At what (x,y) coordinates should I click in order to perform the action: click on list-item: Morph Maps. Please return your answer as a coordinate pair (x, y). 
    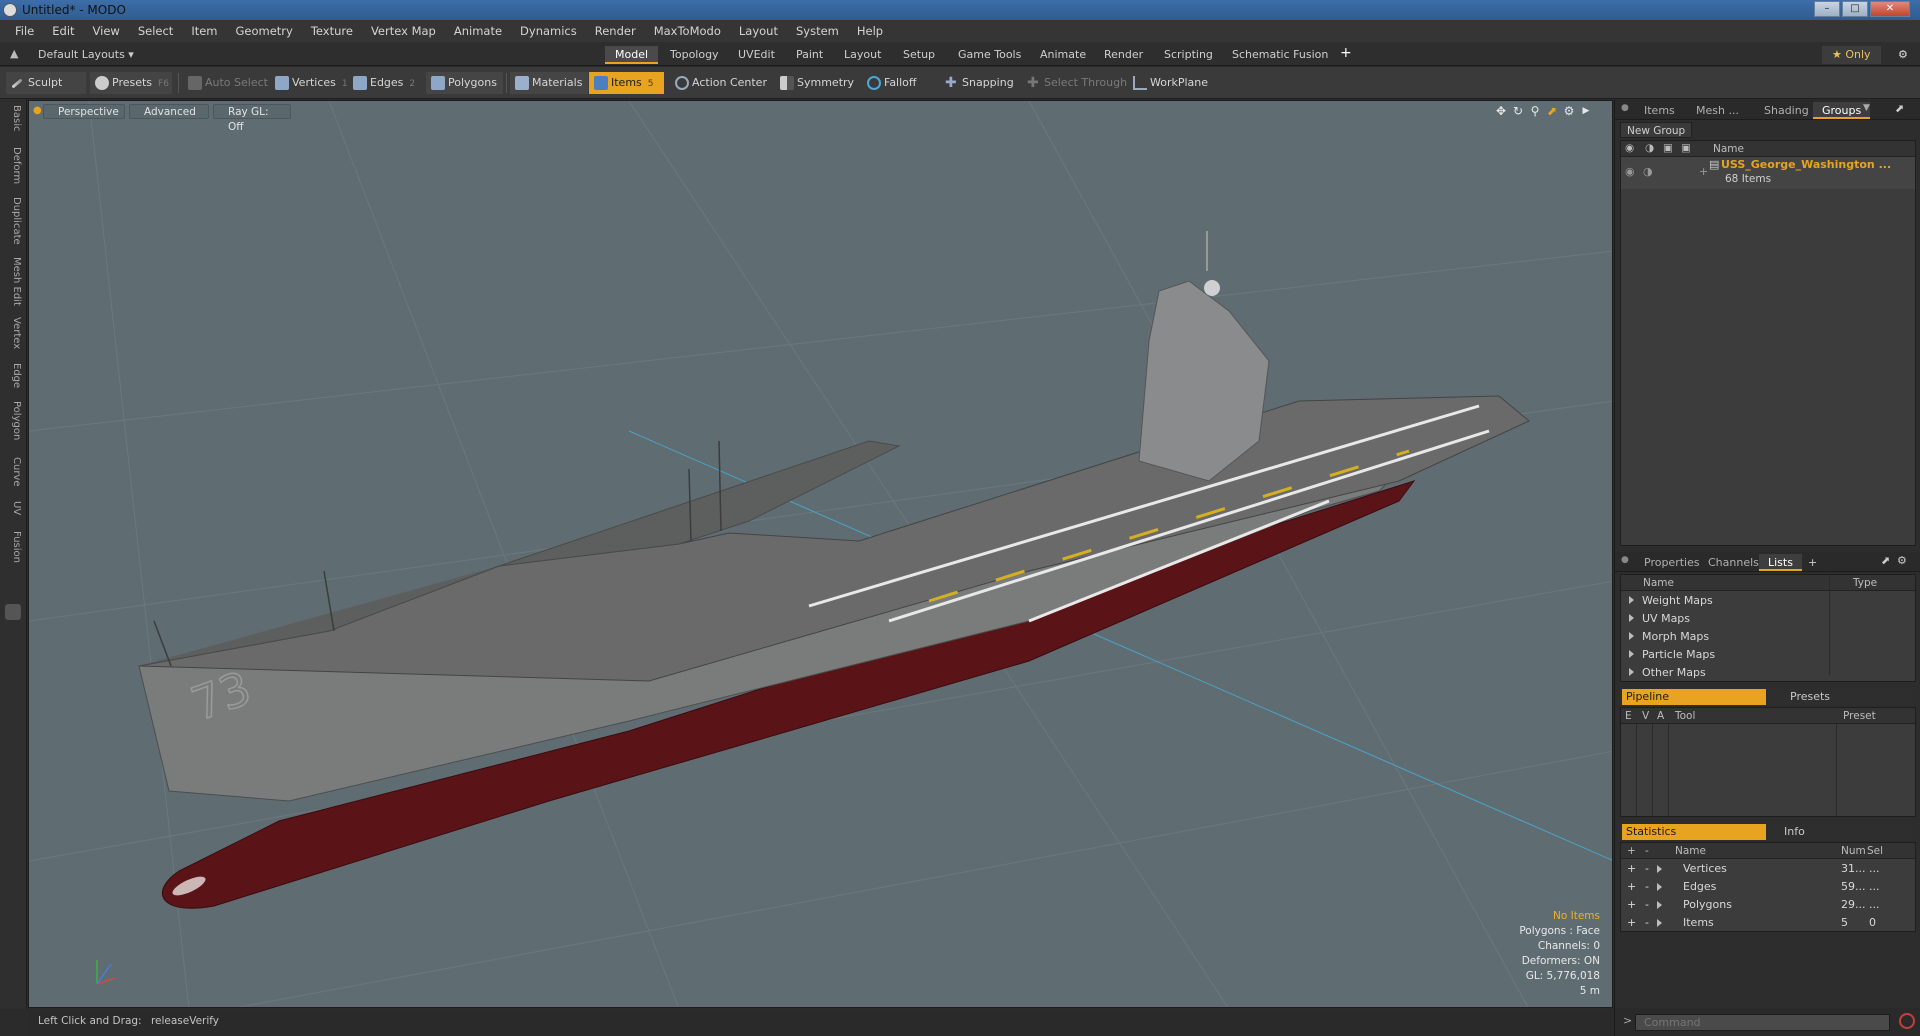
    Looking at the image, I should click on (1768, 637).